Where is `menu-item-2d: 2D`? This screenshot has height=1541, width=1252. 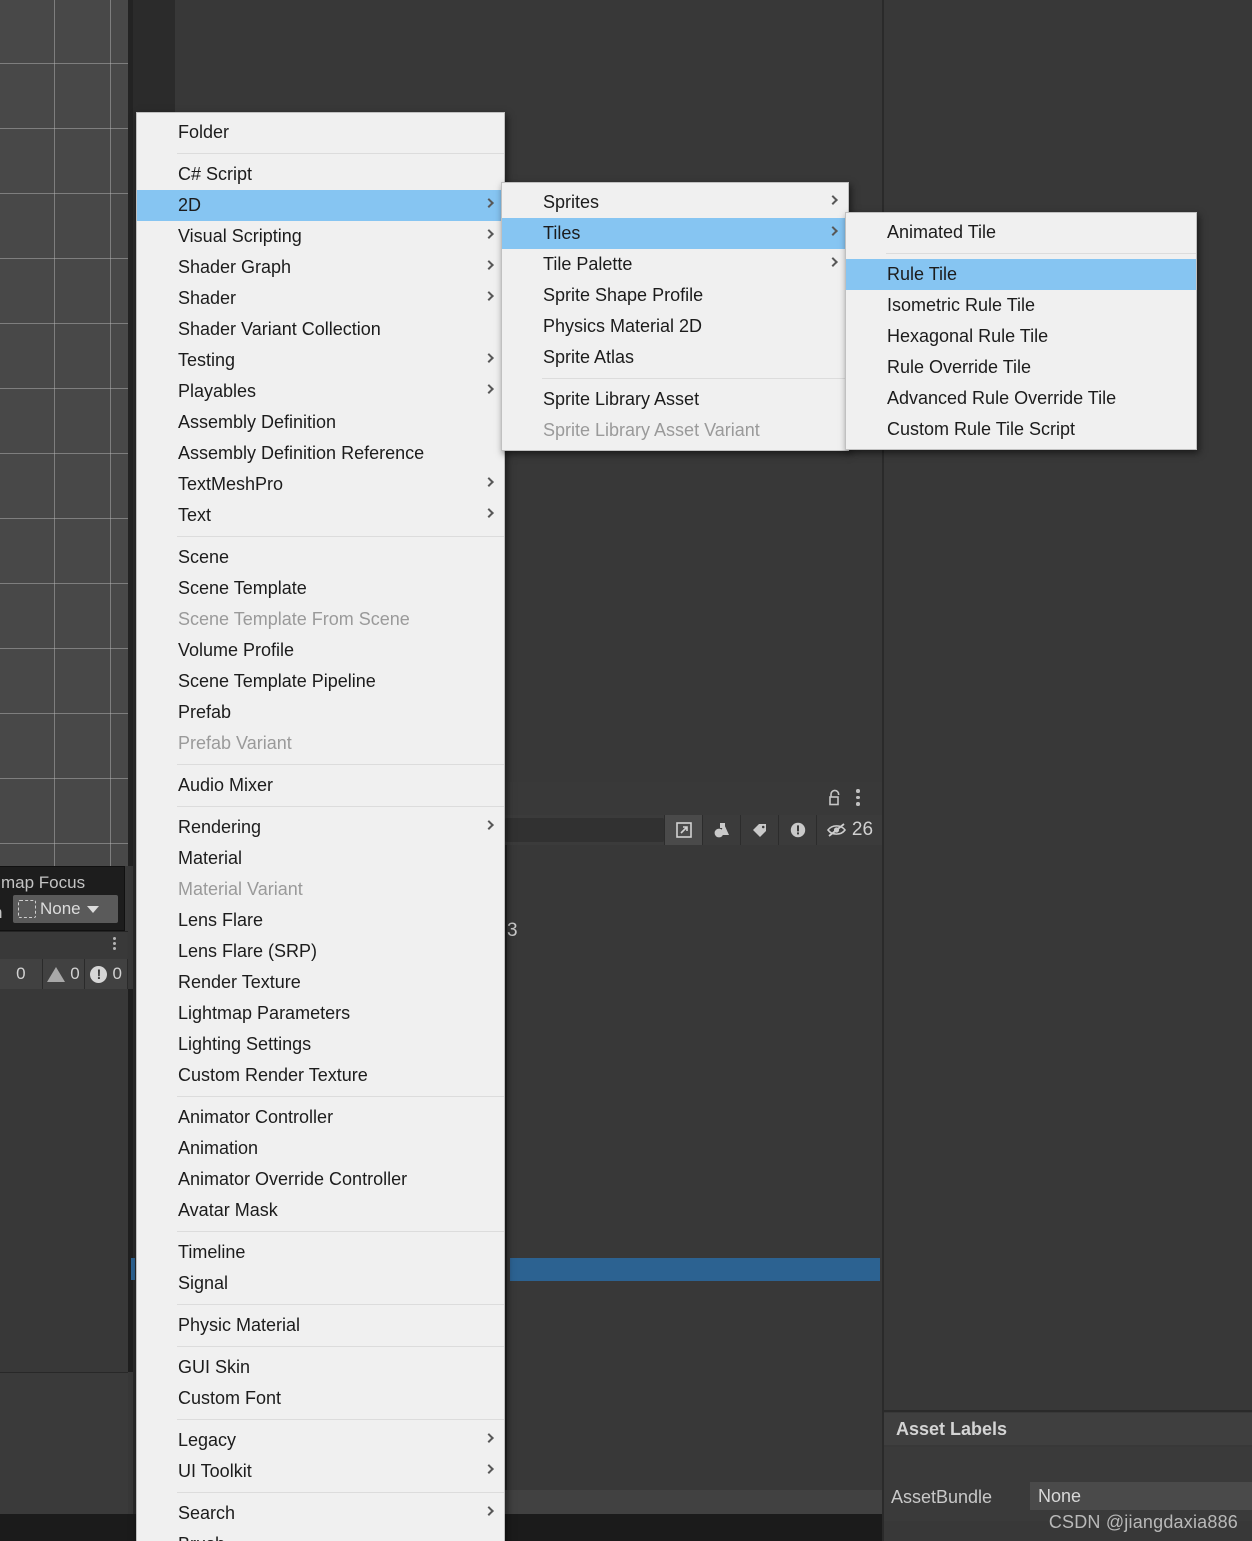 menu-item-2d: 2D is located at coordinates (320, 205).